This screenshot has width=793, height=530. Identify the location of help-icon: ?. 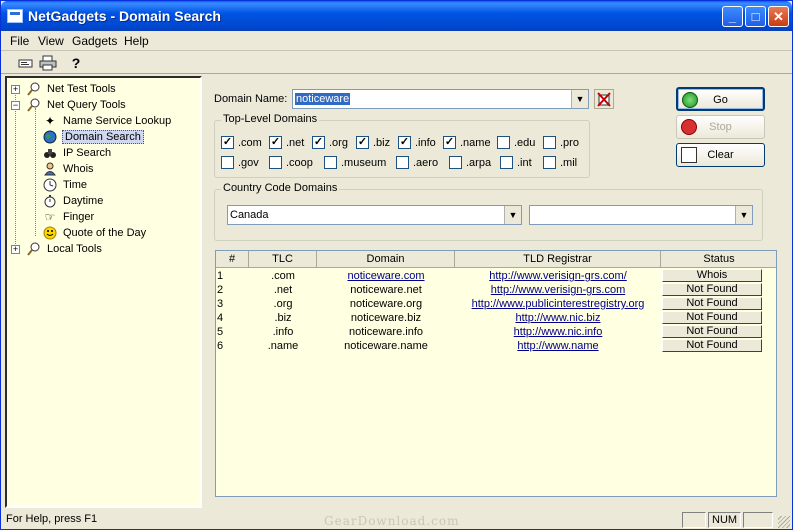
(76, 63).